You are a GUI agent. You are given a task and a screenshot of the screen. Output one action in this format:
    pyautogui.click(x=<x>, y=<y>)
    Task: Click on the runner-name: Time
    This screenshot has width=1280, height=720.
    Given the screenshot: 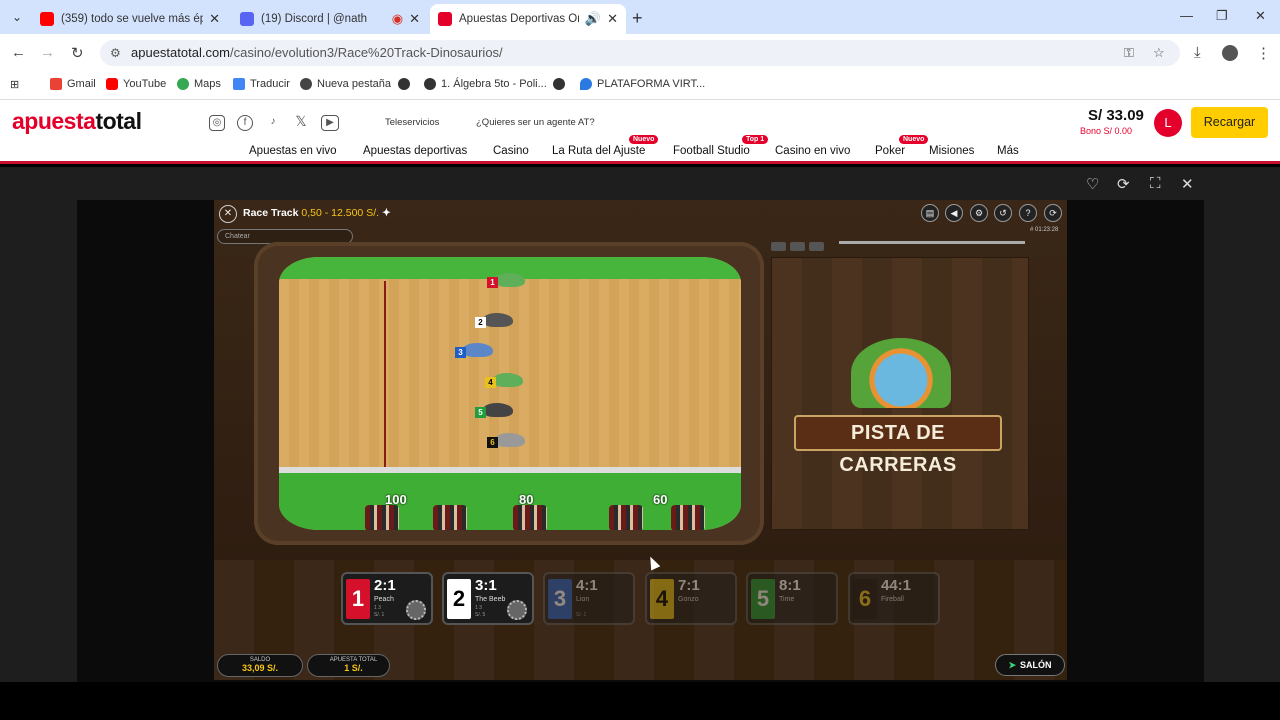 What is the action you would take?
    pyautogui.click(x=787, y=599)
    